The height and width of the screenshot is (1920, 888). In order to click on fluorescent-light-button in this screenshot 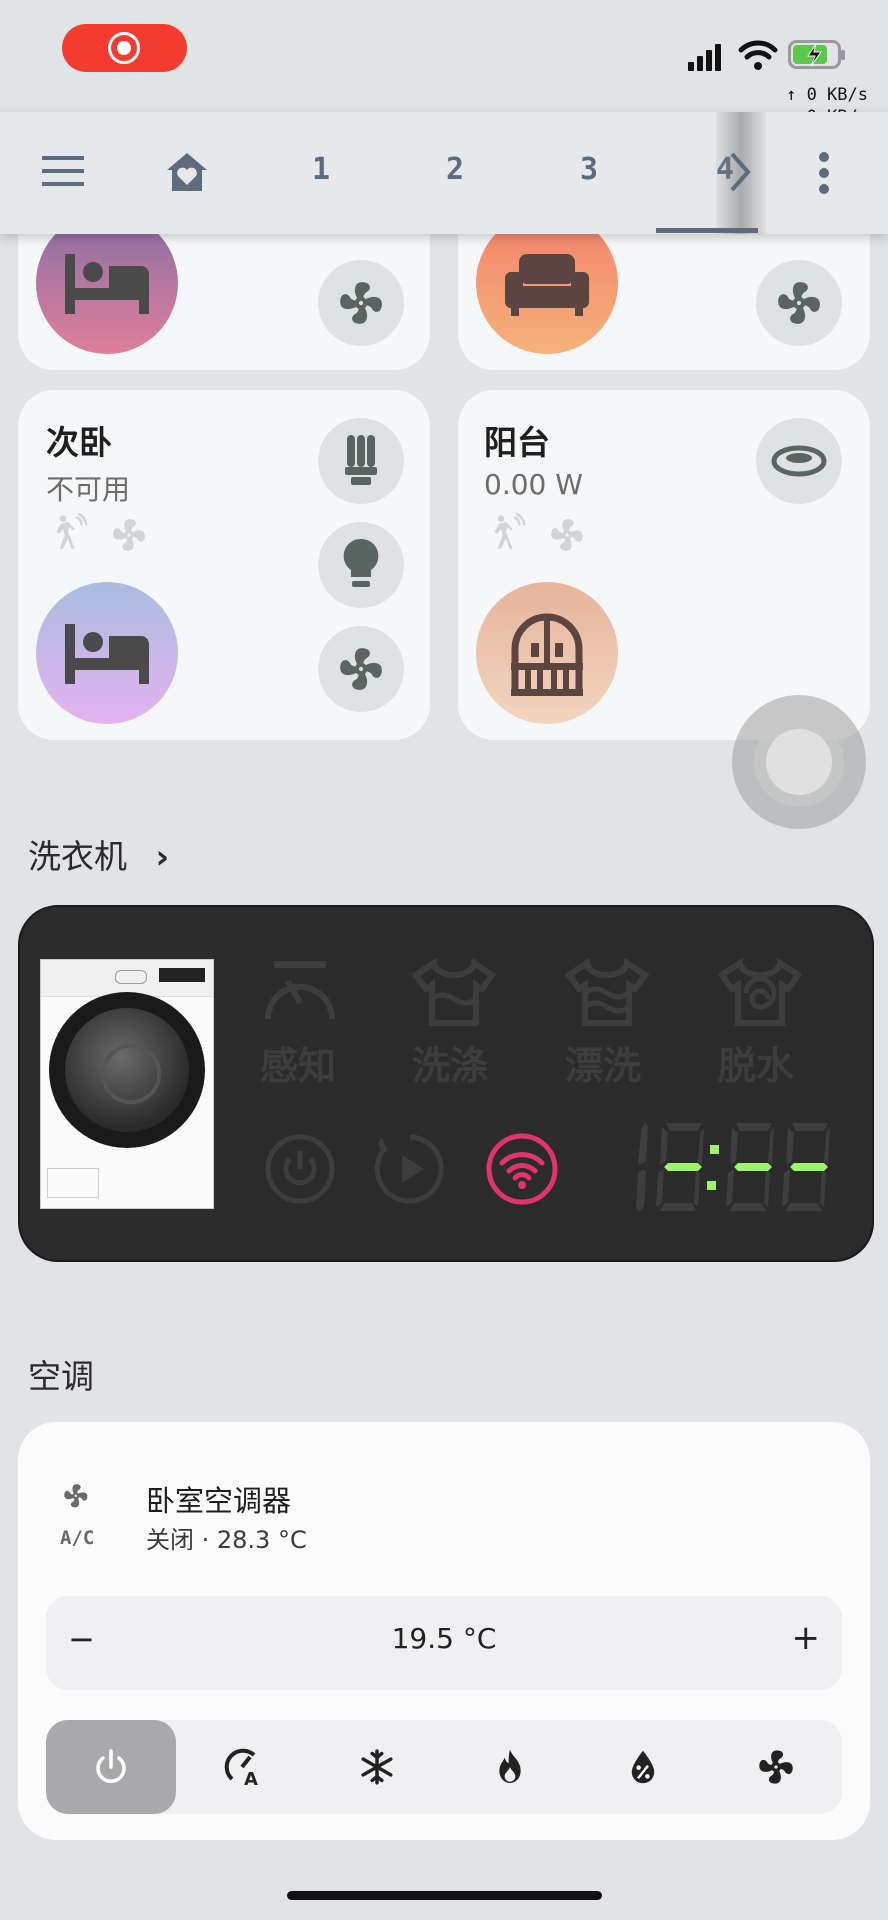, I will do `click(361, 461)`.